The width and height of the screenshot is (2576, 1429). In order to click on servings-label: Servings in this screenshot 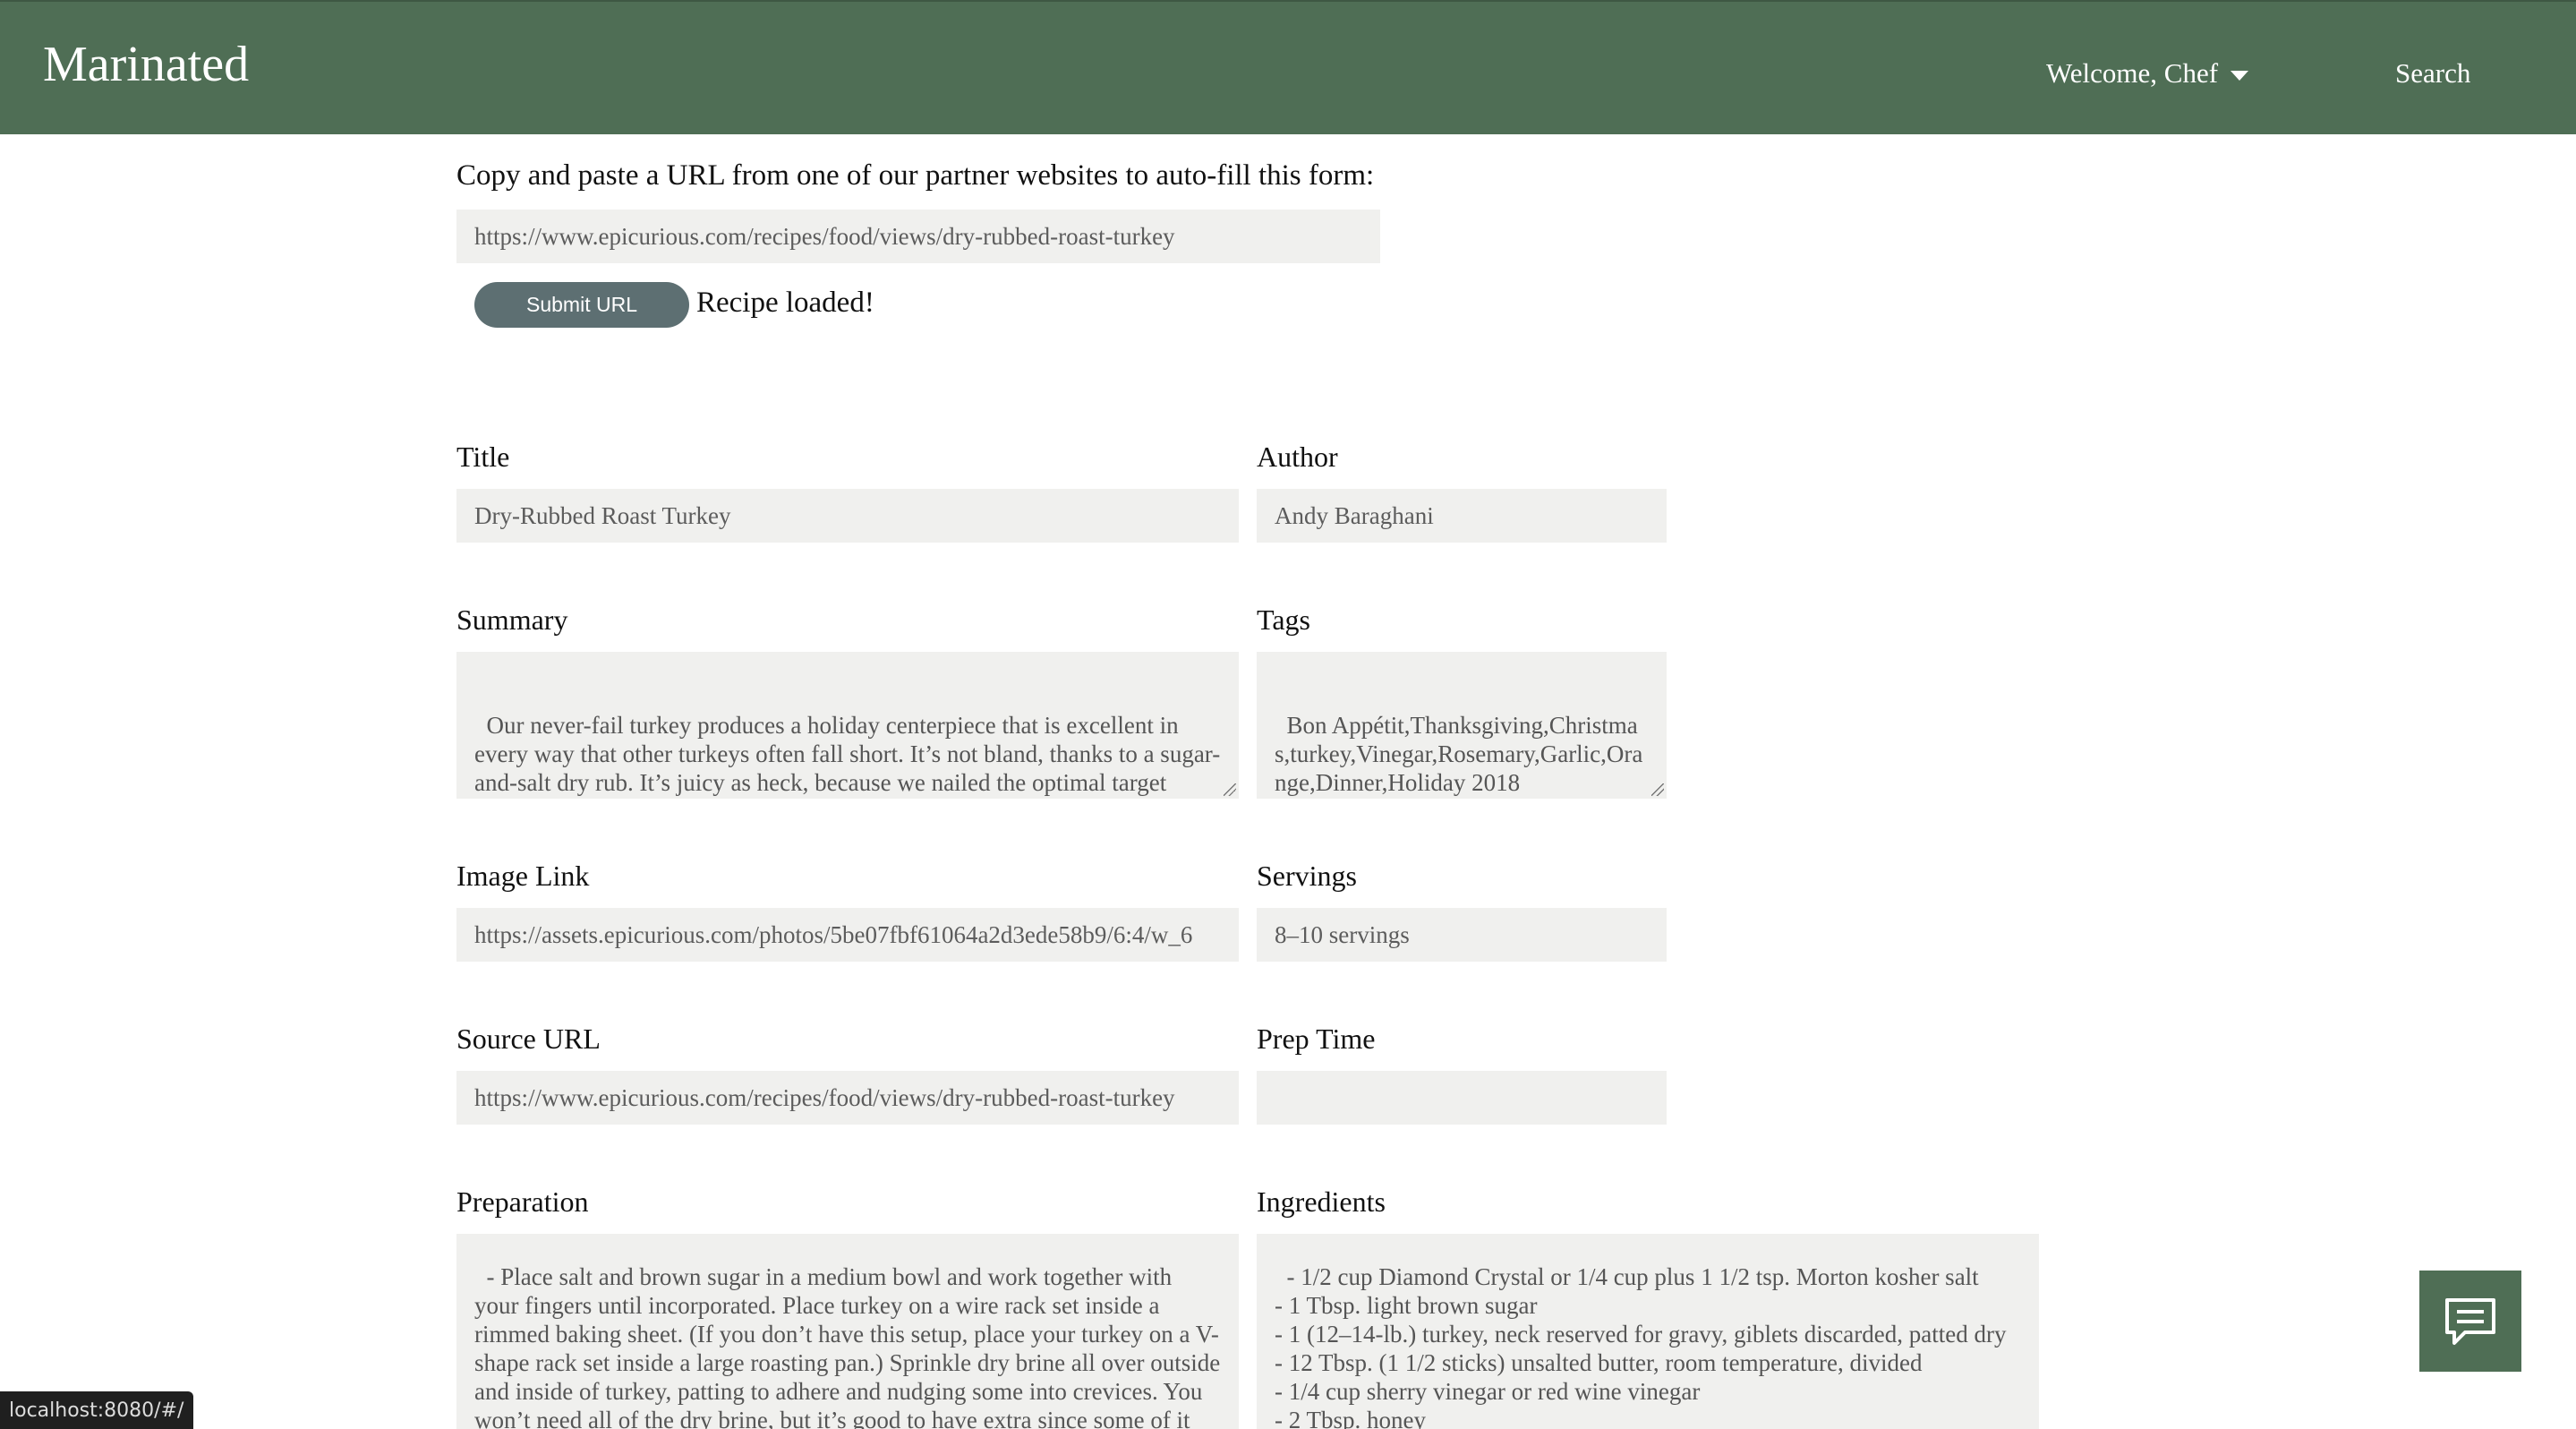, I will do `click(1307, 876)`.